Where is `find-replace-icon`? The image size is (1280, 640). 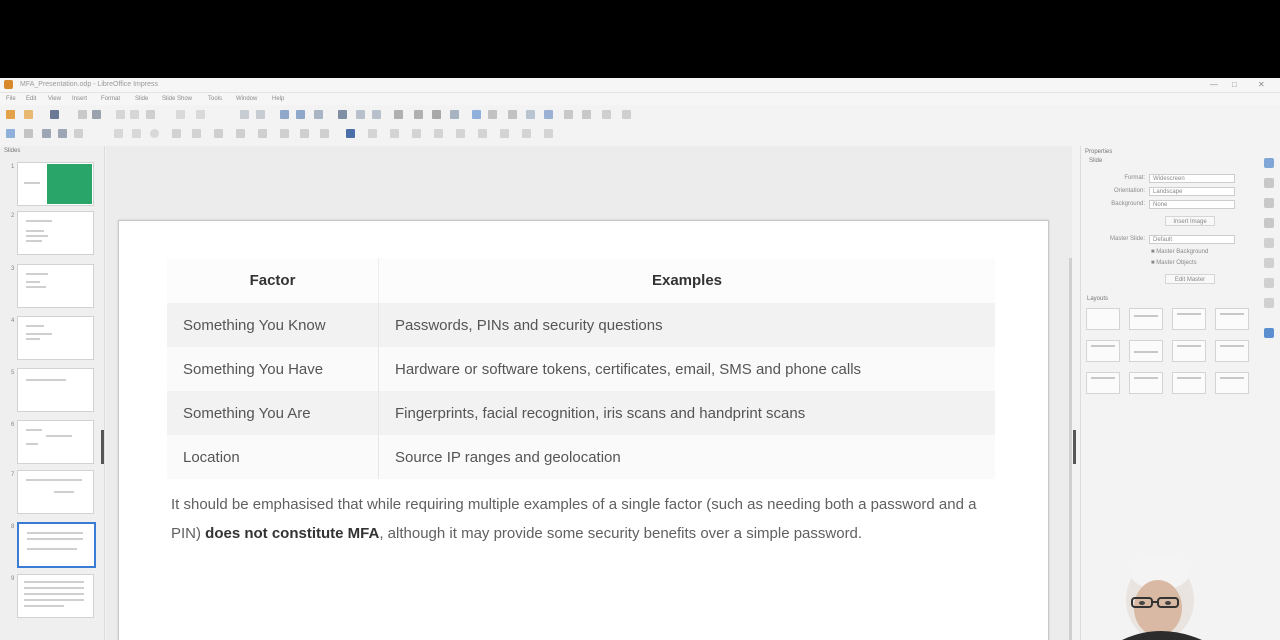
find-replace-icon is located at coordinates (244, 114).